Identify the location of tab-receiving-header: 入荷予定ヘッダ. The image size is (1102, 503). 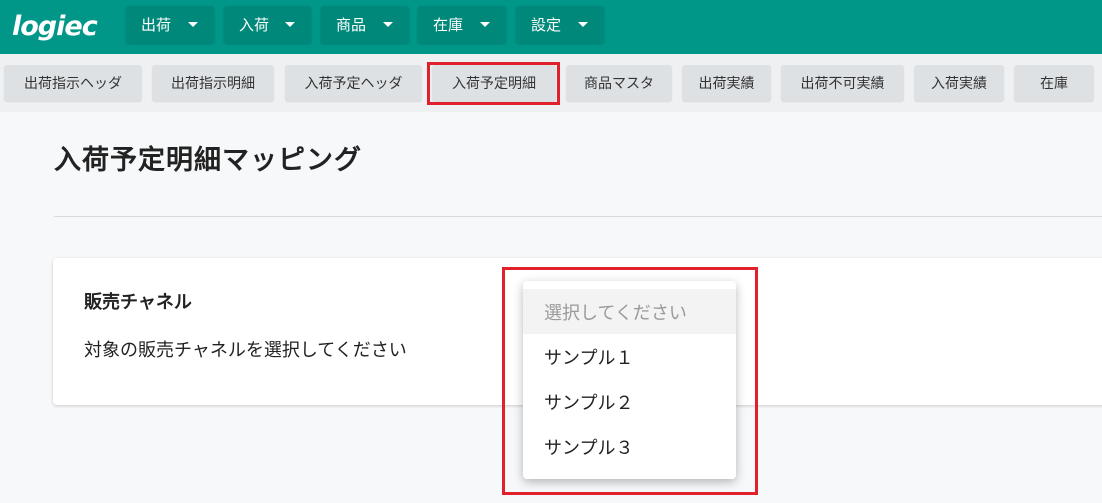
(353, 83).